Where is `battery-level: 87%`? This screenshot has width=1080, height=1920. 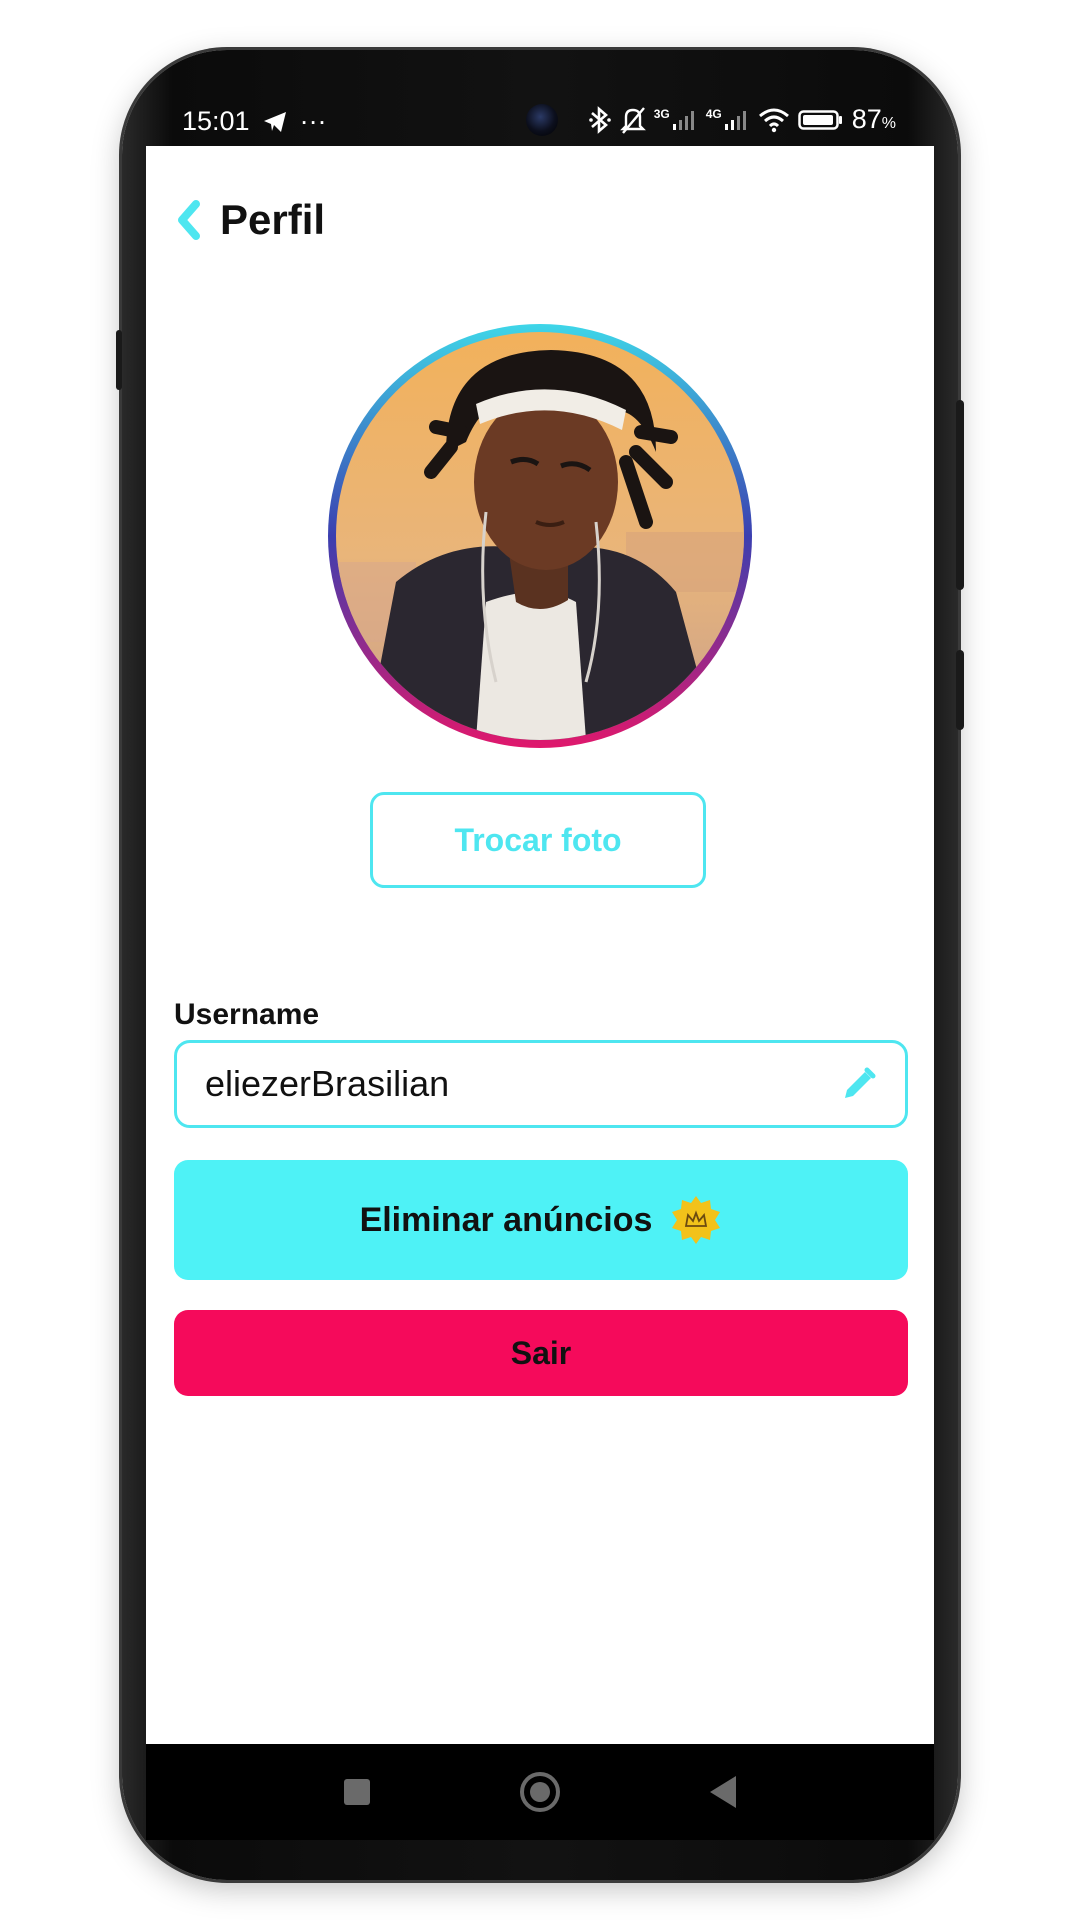 battery-level: 87% is located at coordinates (874, 119).